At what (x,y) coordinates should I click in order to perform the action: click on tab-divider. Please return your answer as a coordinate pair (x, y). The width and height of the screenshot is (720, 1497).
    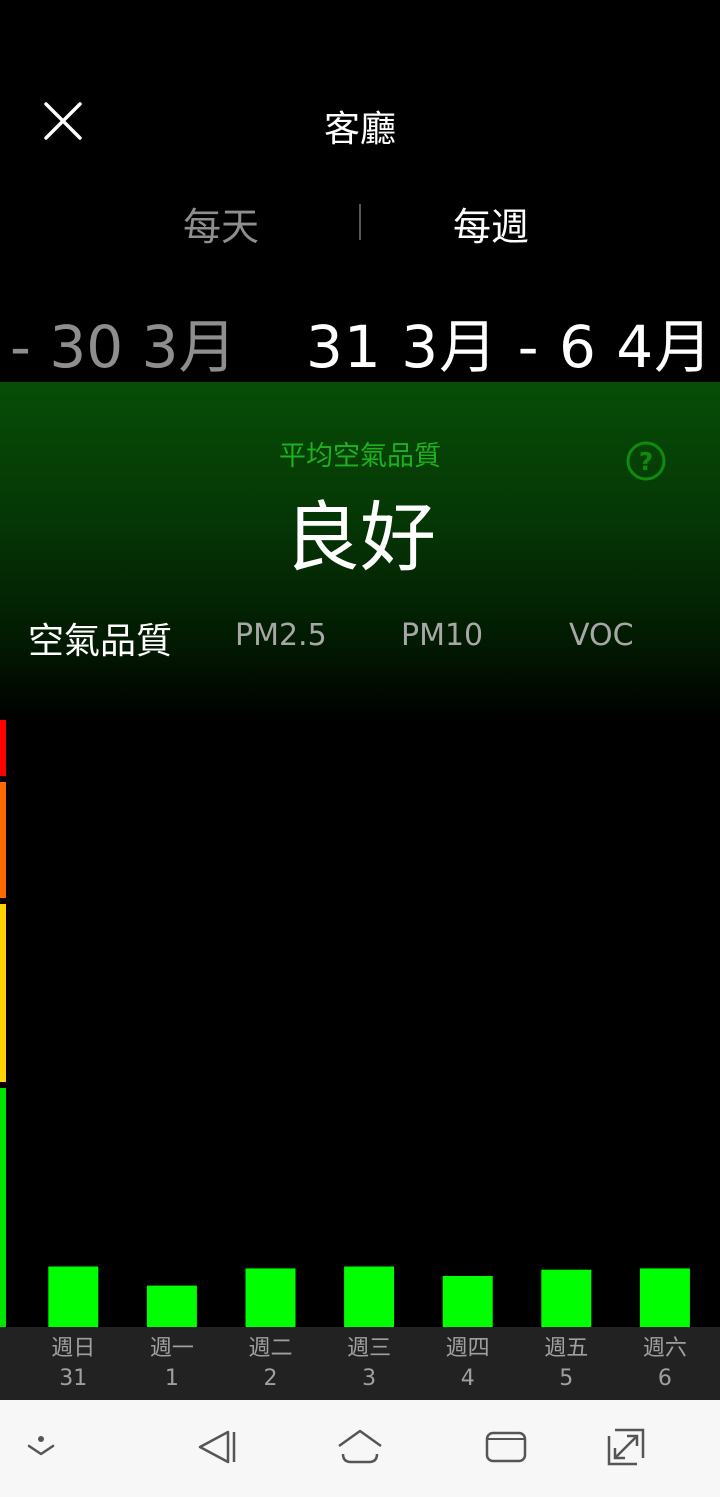
    Looking at the image, I should click on (360, 222).